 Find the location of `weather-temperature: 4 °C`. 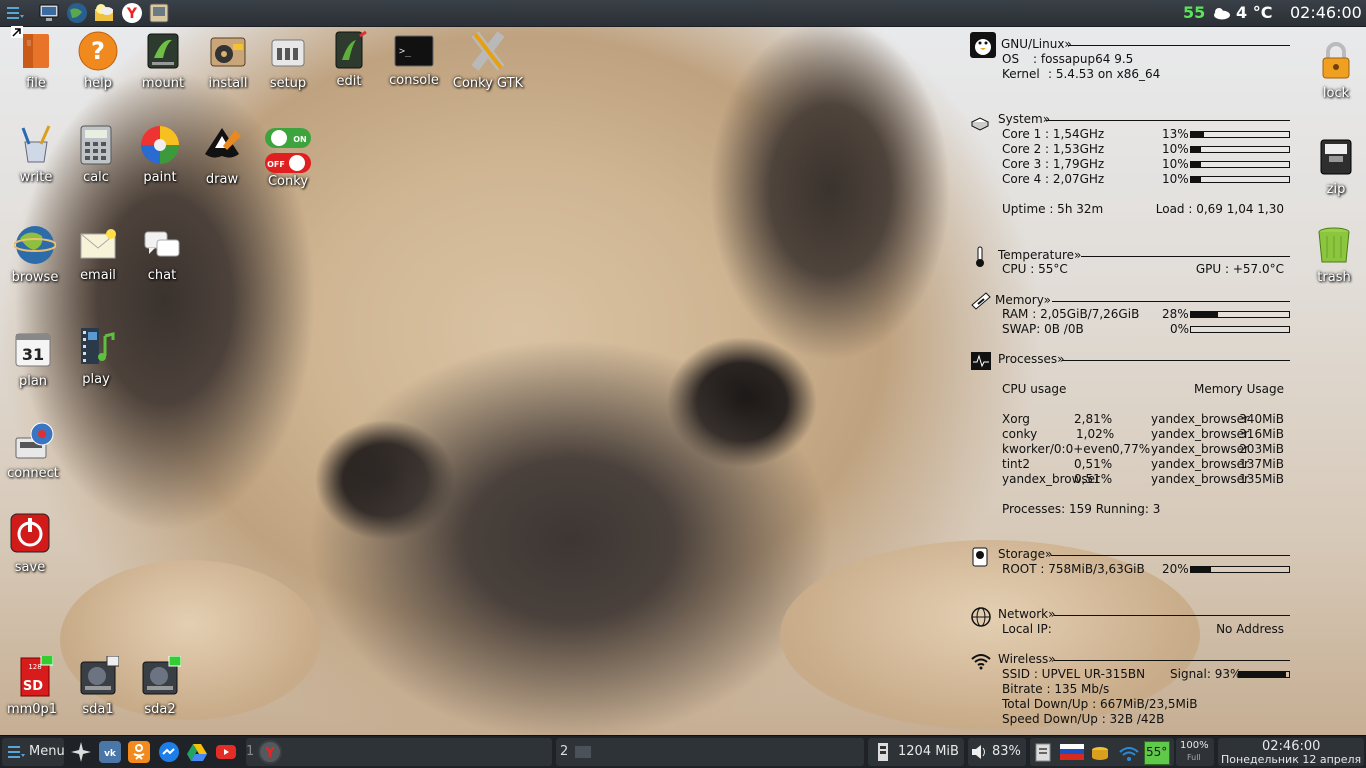

weather-temperature: 4 °C is located at coordinates (1254, 12).